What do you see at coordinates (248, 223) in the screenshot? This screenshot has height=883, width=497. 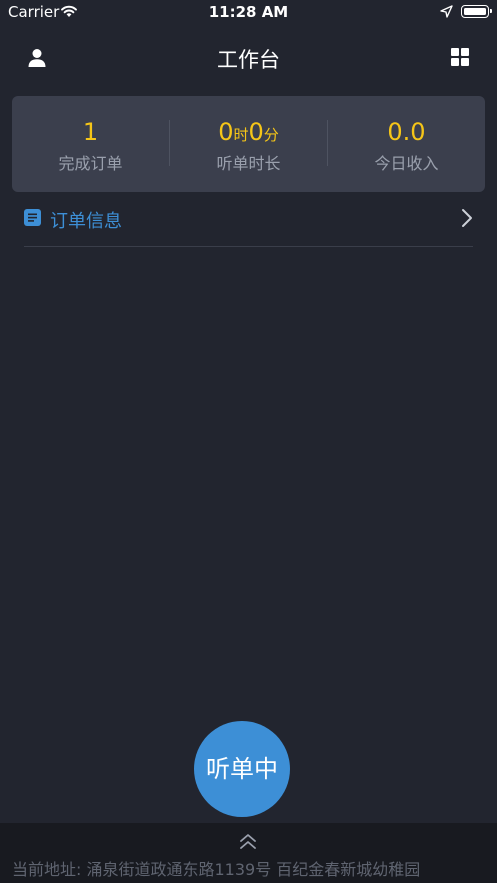 I see `order-info-row: 订单信息` at bounding box center [248, 223].